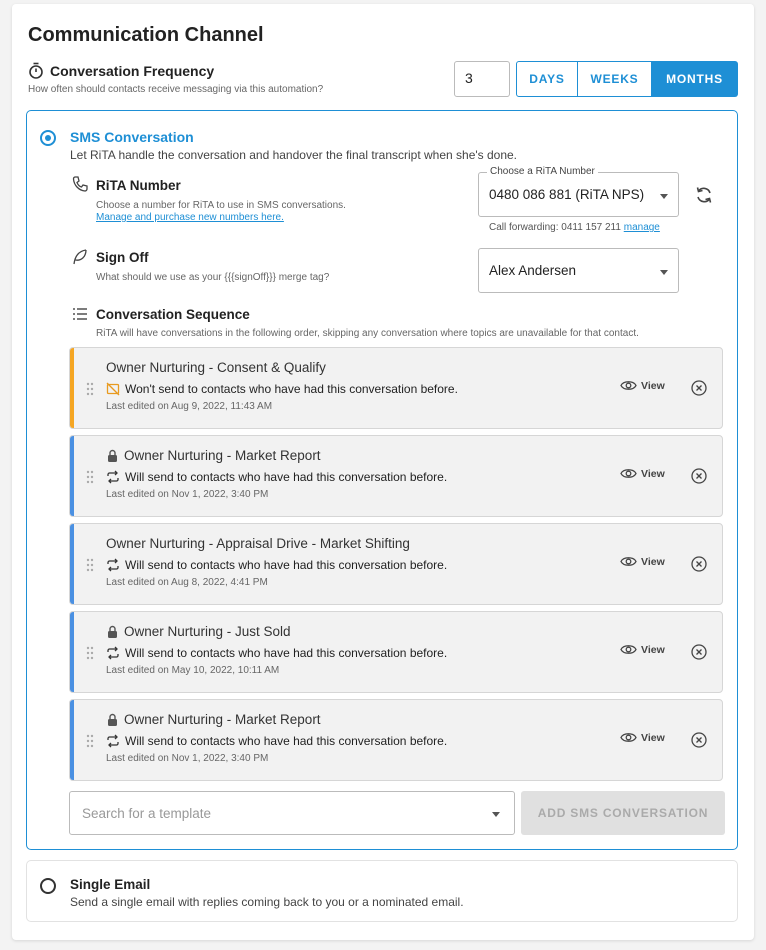  What do you see at coordinates (122, 257) in the screenshot?
I see `sign-off-label: Sign Off` at bounding box center [122, 257].